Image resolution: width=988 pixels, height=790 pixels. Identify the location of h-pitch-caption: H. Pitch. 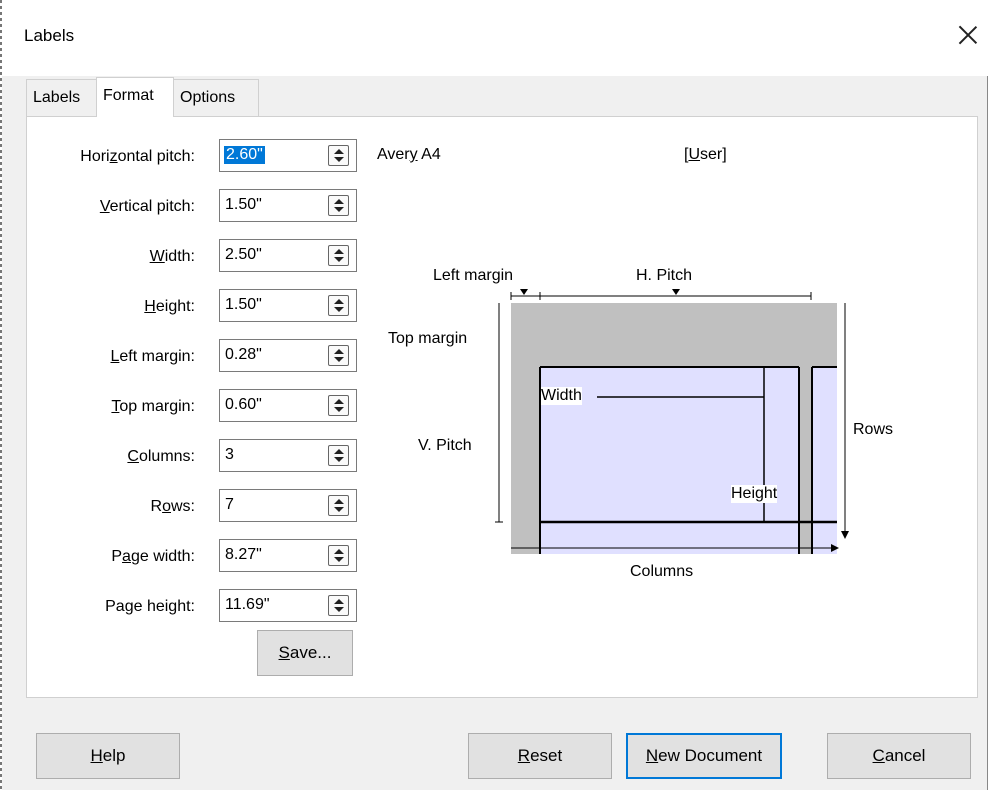
(664, 275).